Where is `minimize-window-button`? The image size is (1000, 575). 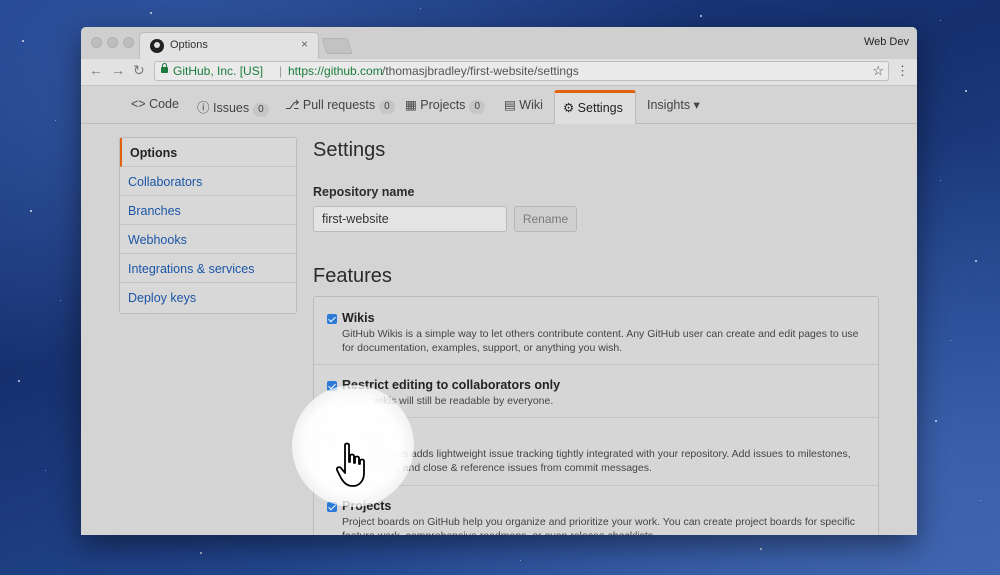
minimize-window-button is located at coordinates (112, 42).